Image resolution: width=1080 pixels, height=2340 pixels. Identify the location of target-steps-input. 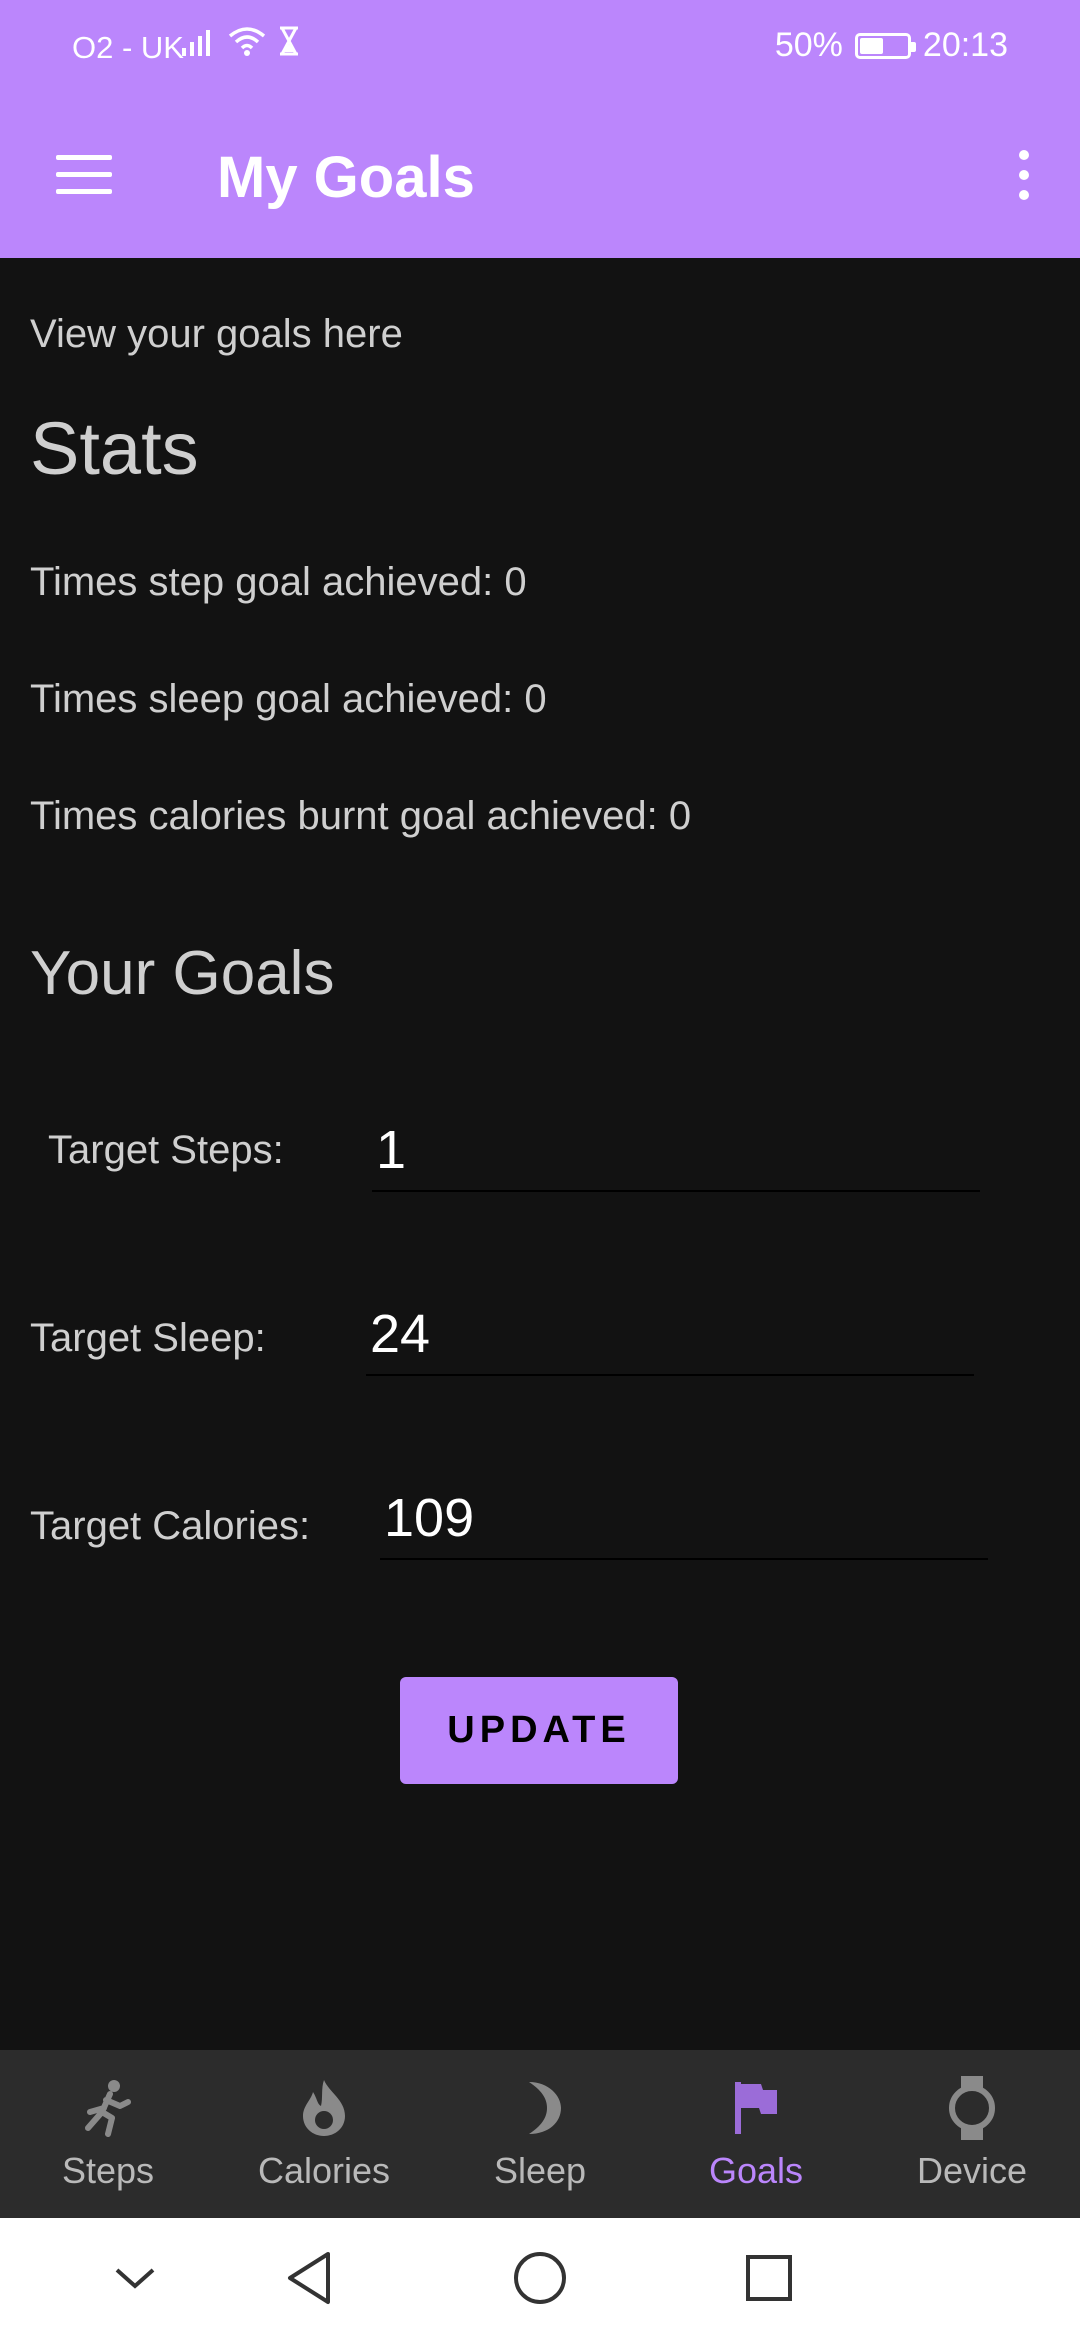
(676, 1151).